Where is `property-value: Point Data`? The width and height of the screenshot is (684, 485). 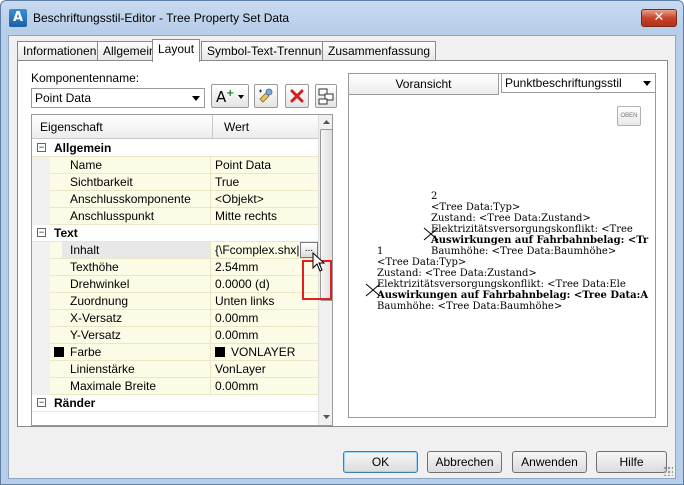
property-value: Point Data is located at coordinates (264, 165).